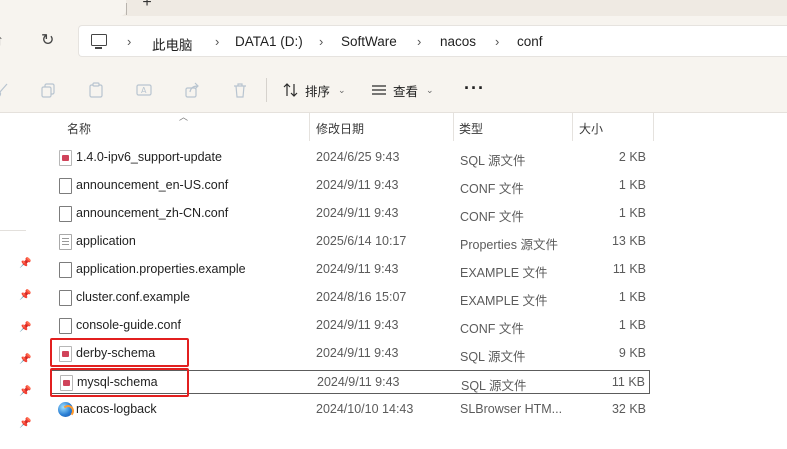 The height and width of the screenshot is (449, 787). What do you see at coordinates (66, 409) in the screenshot?
I see `browser-html-icon` at bounding box center [66, 409].